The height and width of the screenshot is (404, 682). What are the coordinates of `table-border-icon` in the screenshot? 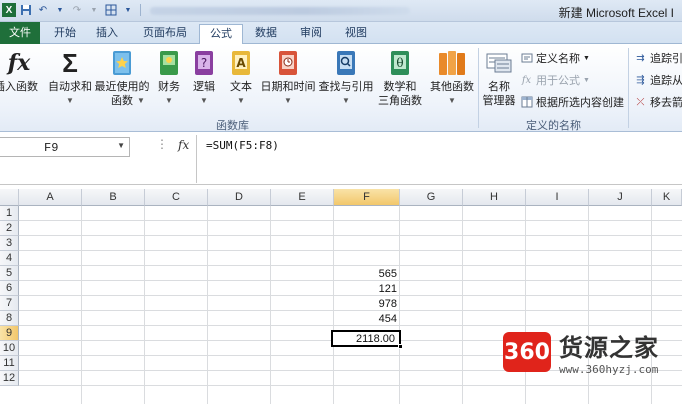 It's located at (111, 10).